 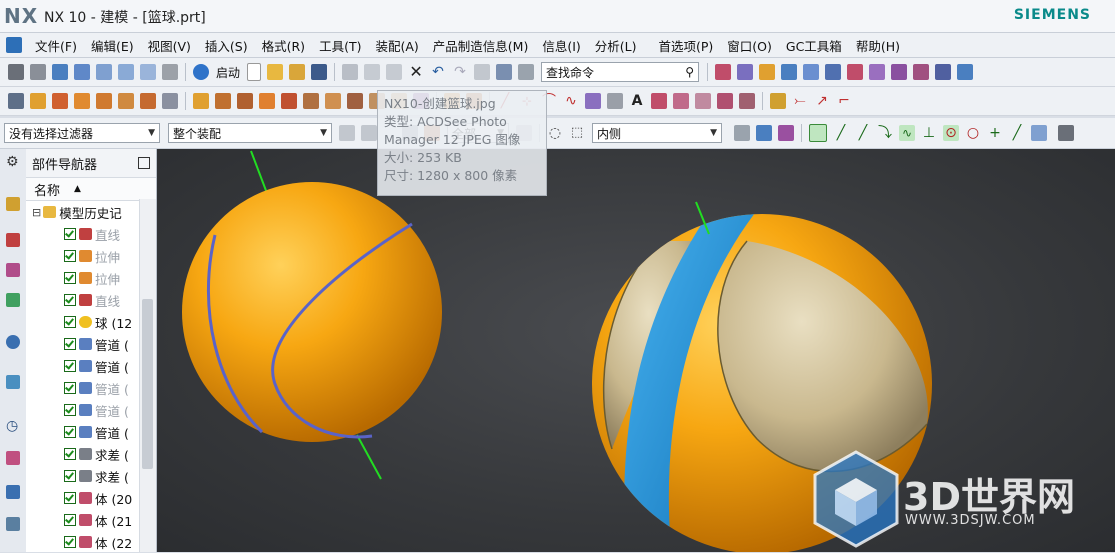 I want to click on select-all-icon, so click(x=369, y=133).